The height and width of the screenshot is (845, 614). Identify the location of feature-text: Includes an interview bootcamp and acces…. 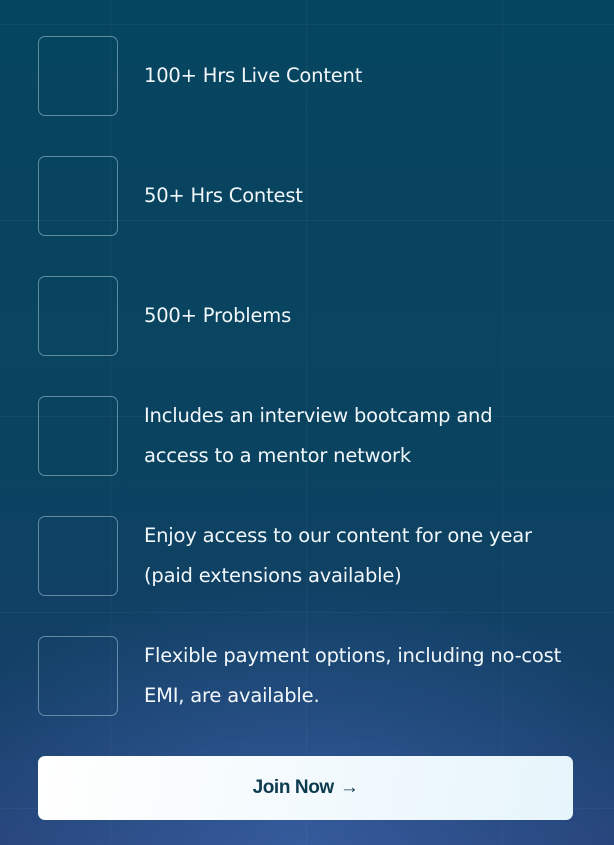
(318, 435).